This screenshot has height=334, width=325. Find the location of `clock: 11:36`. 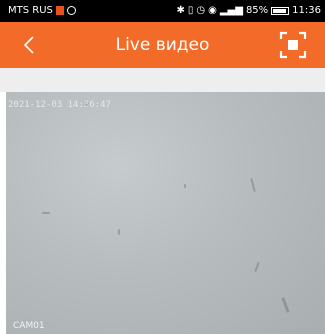

clock: 11:36 is located at coordinates (306, 10).